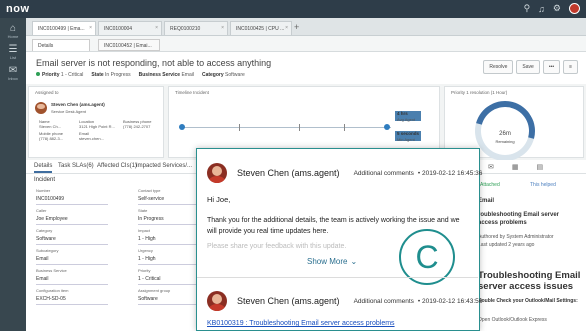 This screenshot has height=331, width=586. Describe the element at coordinates (72, 299) in the screenshot. I see `configuration-item-field: EXCH-SD-05` at that location.